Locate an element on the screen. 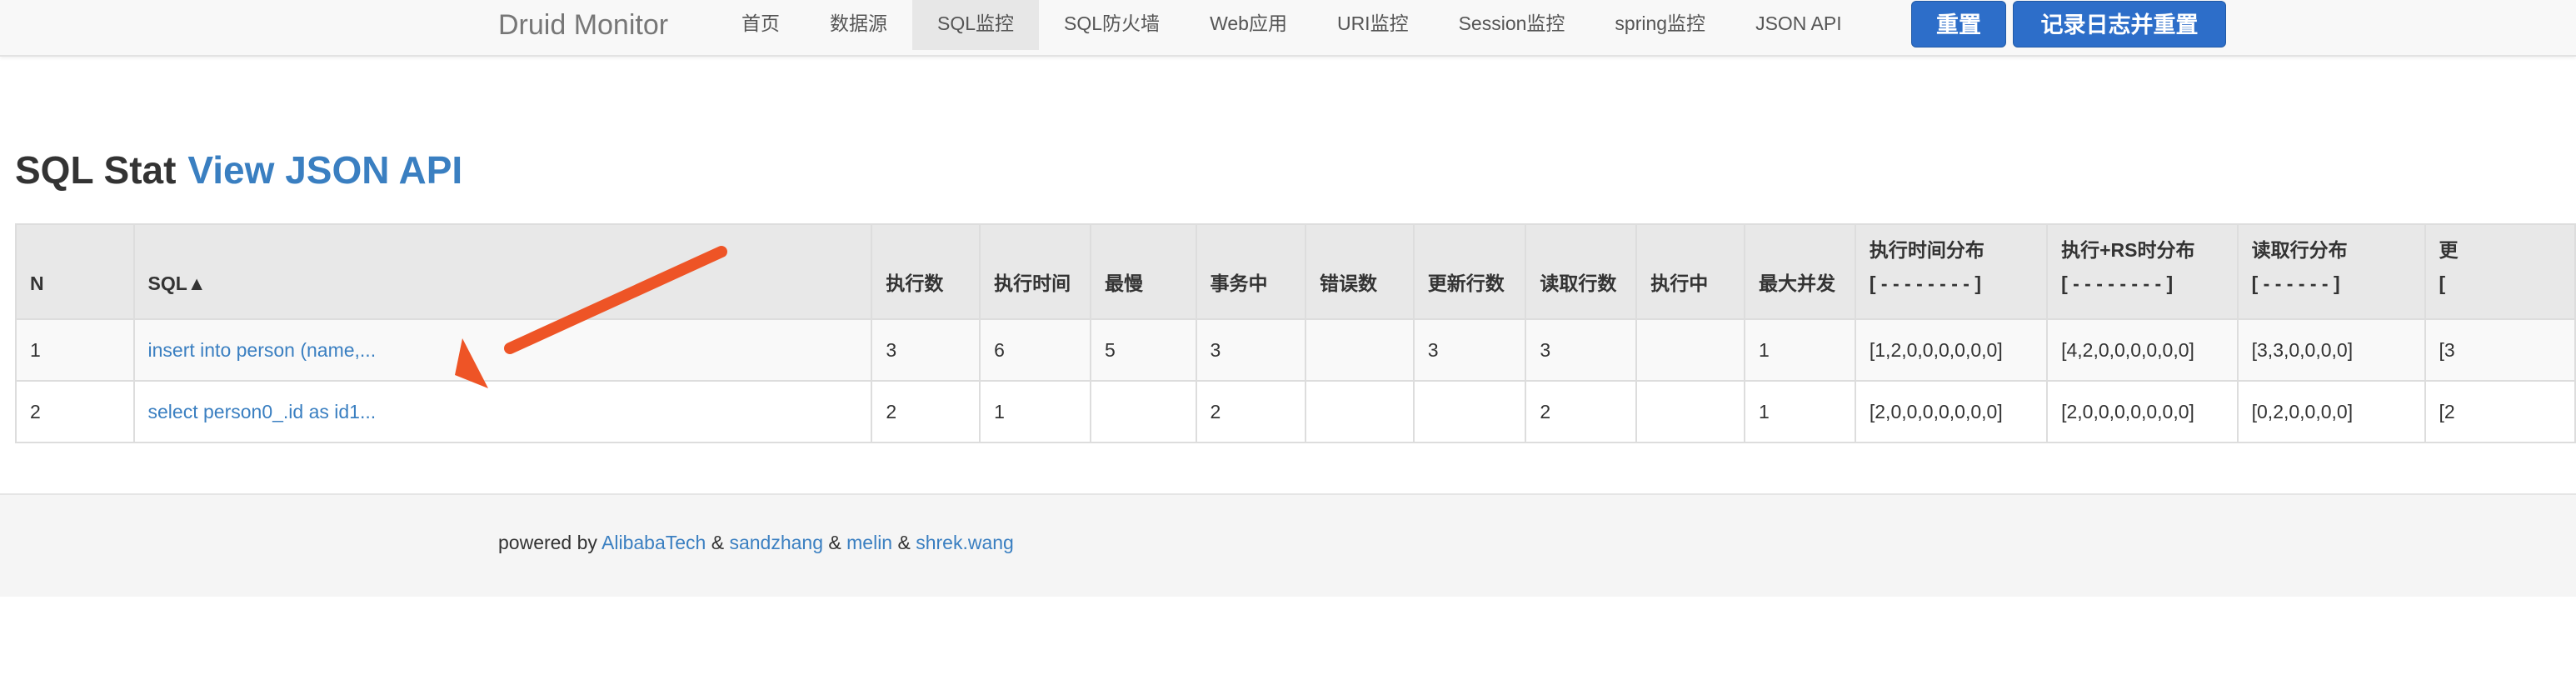 This screenshot has width=2576, height=675. column-header-update-histogram: 更[ is located at coordinates (2500, 271).